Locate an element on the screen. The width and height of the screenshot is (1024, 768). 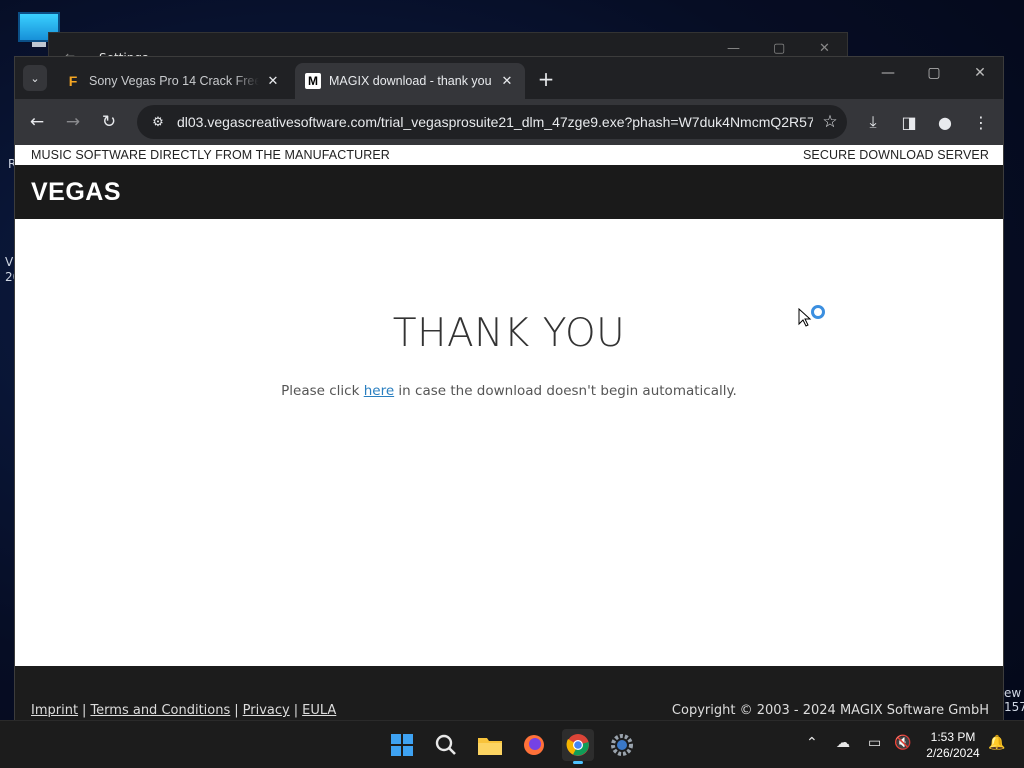
close-icon: ✕ is located at coordinates (824, 48).